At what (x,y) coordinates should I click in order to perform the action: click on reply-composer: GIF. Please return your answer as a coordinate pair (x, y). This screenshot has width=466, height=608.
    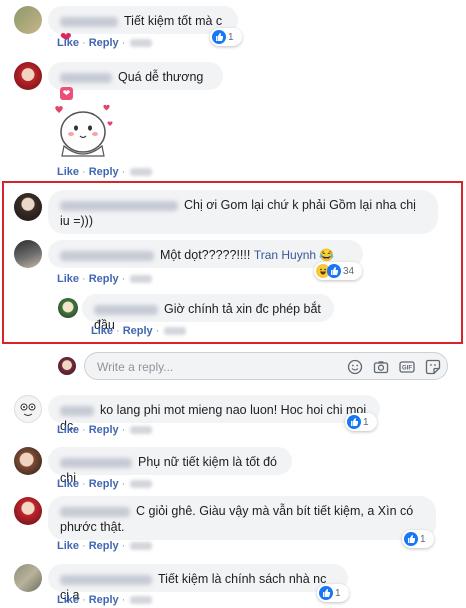
    Looking at the image, I should click on (266, 366).